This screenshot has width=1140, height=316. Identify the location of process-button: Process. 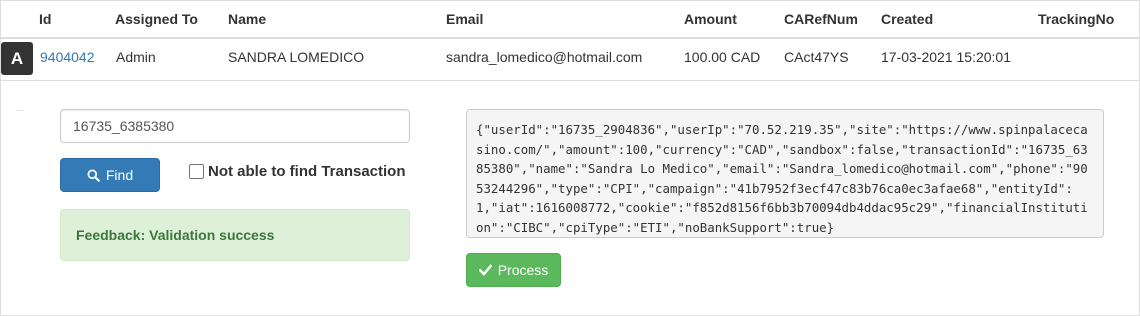
(513, 270).